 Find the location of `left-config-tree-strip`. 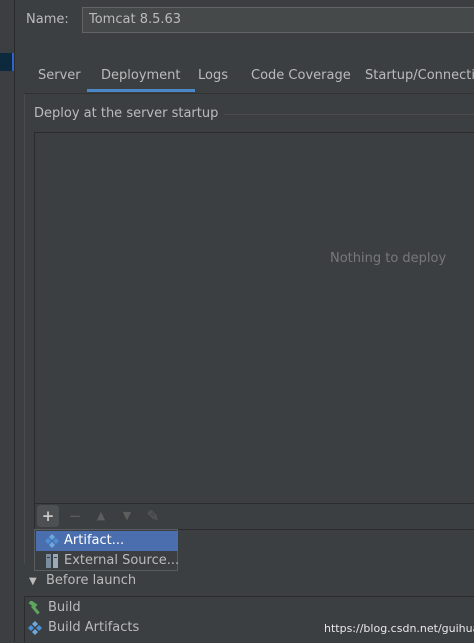

left-config-tree-strip is located at coordinates (7, 321).